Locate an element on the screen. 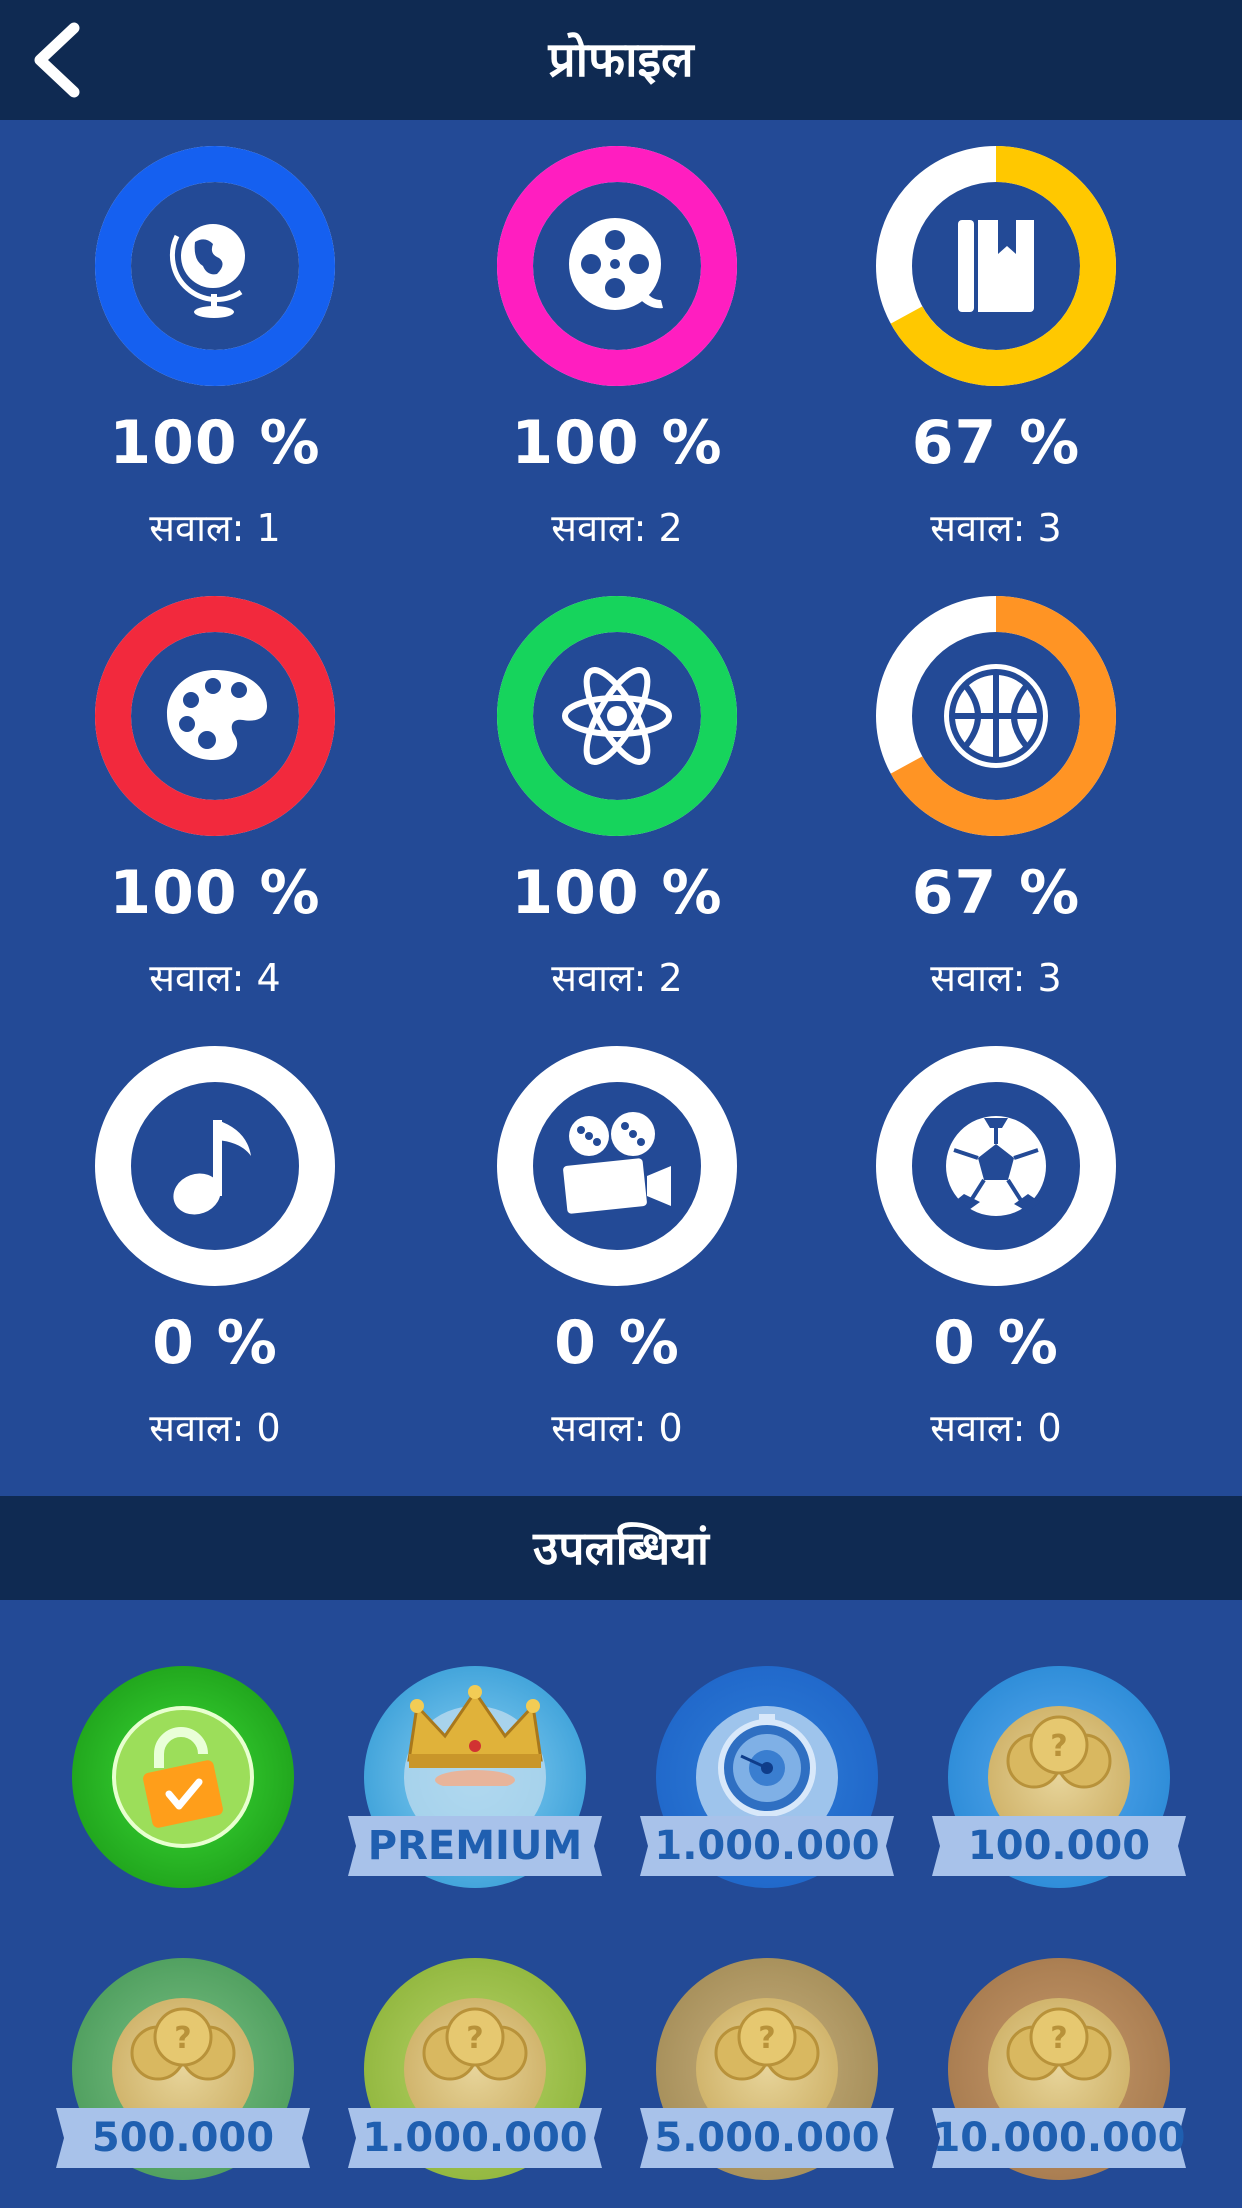 This screenshot has height=2208, width=1242. achievement-unlock is located at coordinates (183, 1781).